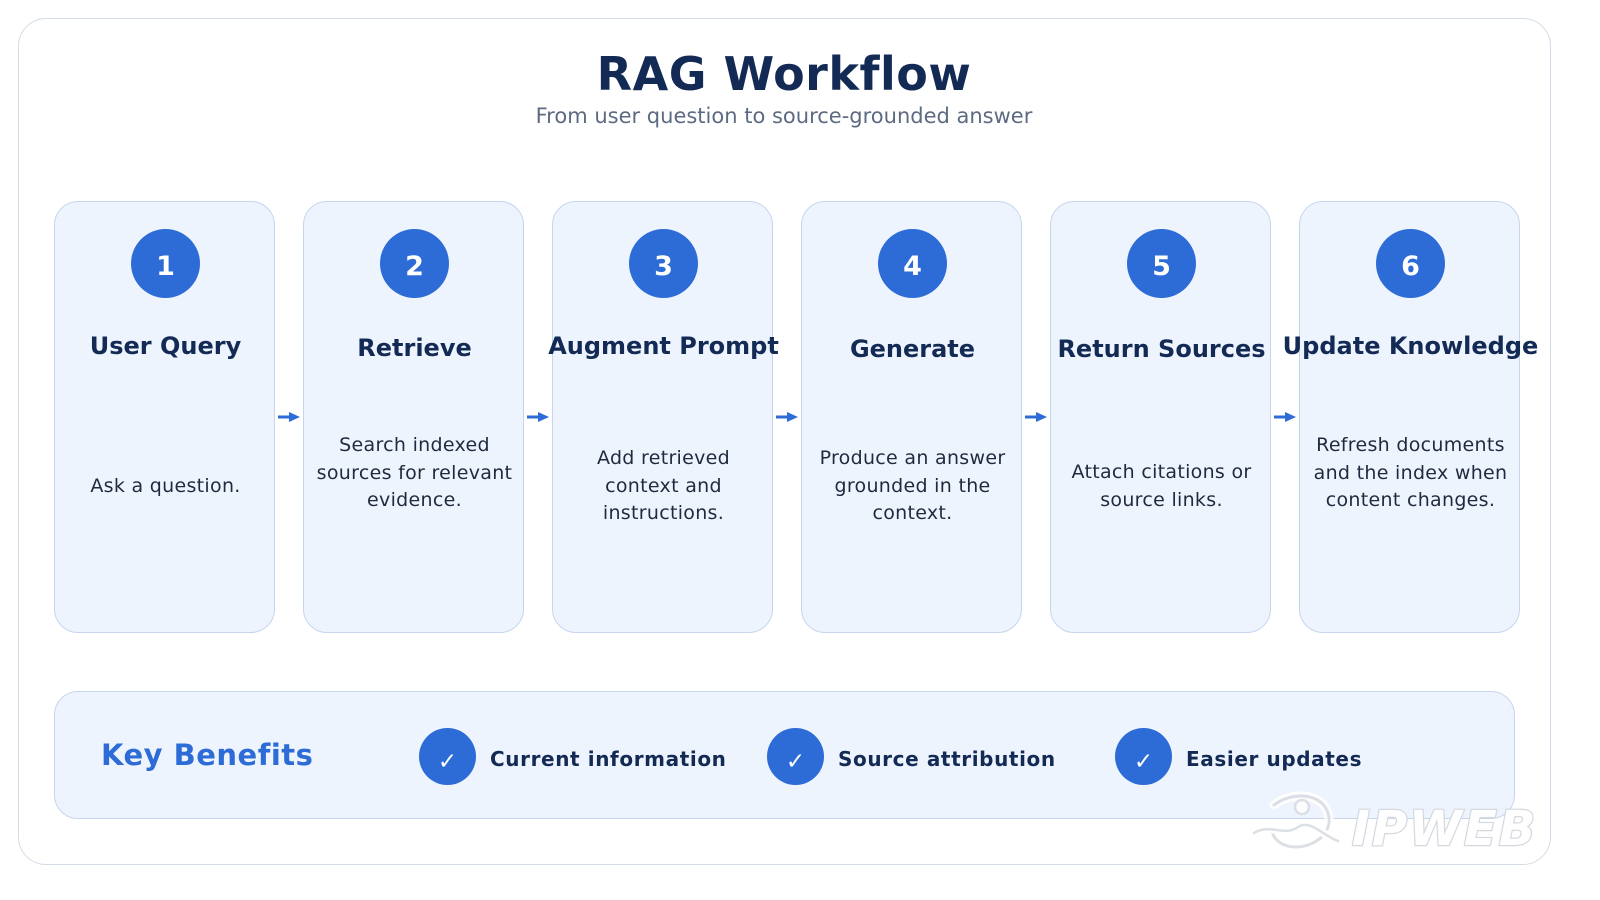 The width and height of the screenshot is (1600, 900). Describe the element at coordinates (1161, 486) in the screenshot. I see `step-description: Attach citations or source links.` at that location.